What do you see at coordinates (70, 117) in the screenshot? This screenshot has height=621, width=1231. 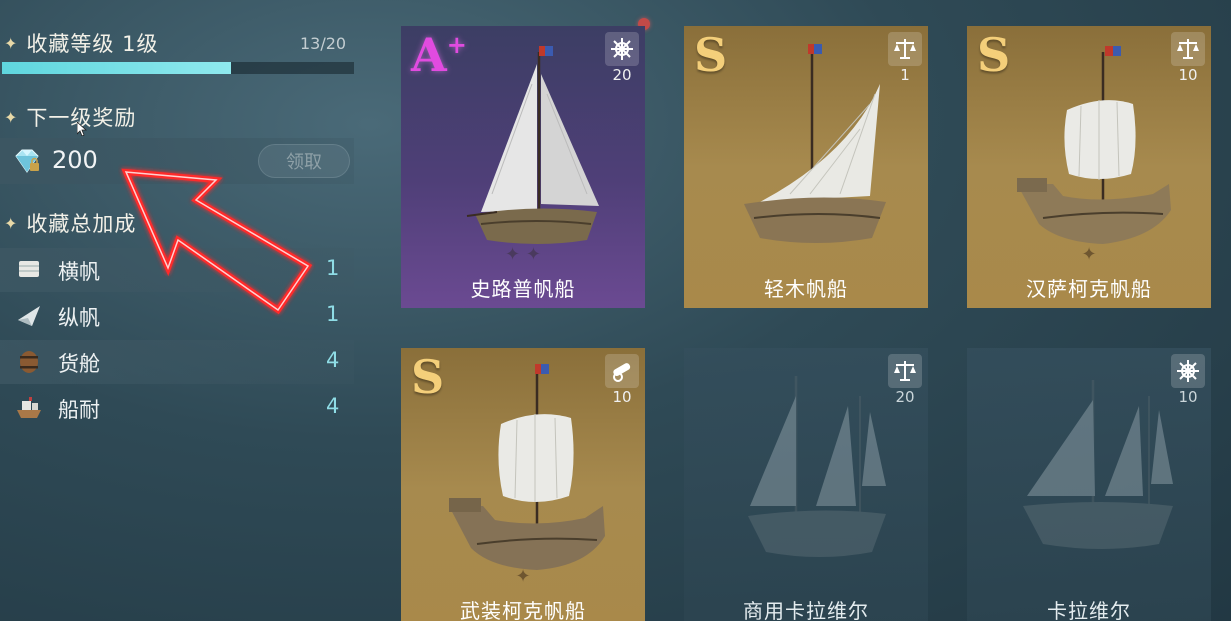 I see `next-reward-title: ✦ 下一级奖励` at bounding box center [70, 117].